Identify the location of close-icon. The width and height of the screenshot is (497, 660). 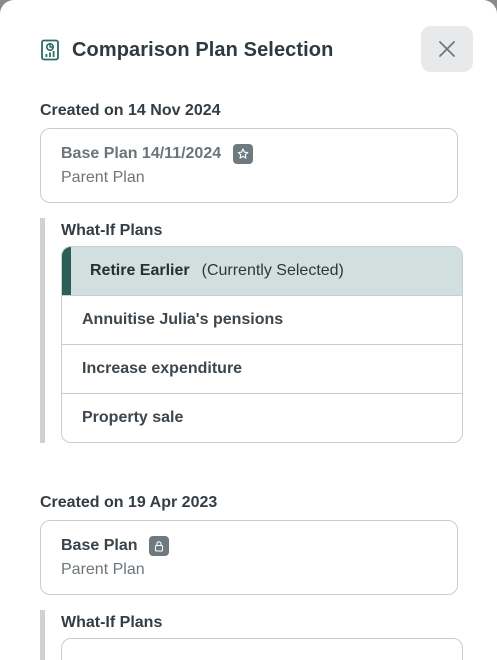
(447, 49).